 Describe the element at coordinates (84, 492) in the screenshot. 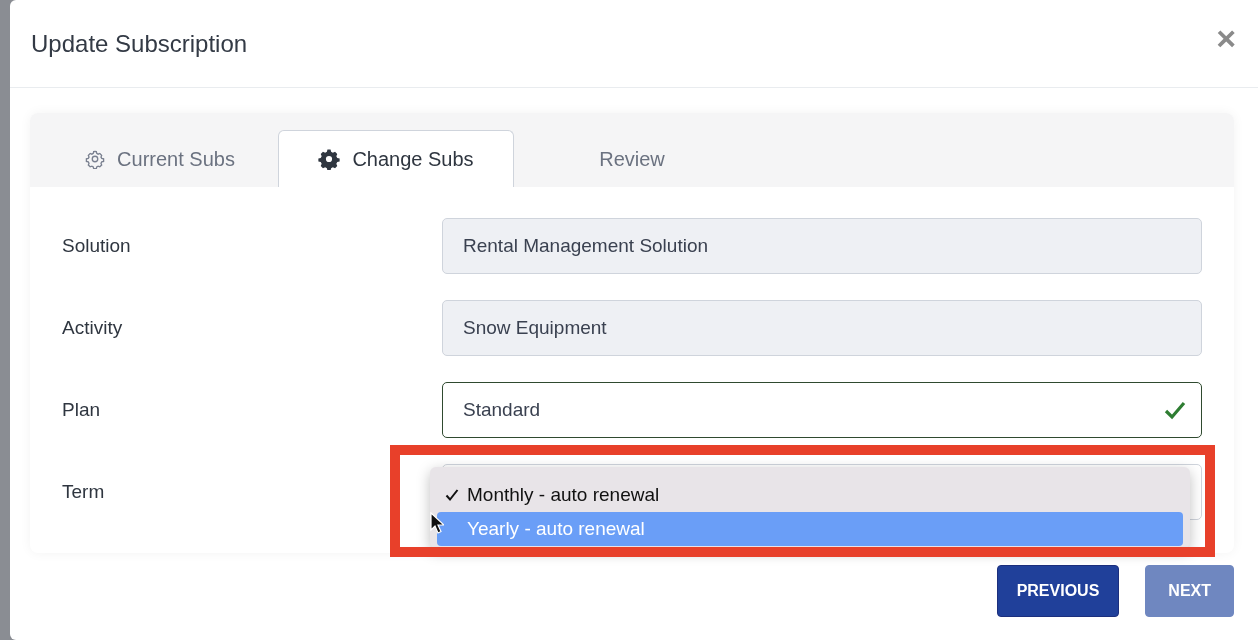

I see `field-label: Term` at that location.